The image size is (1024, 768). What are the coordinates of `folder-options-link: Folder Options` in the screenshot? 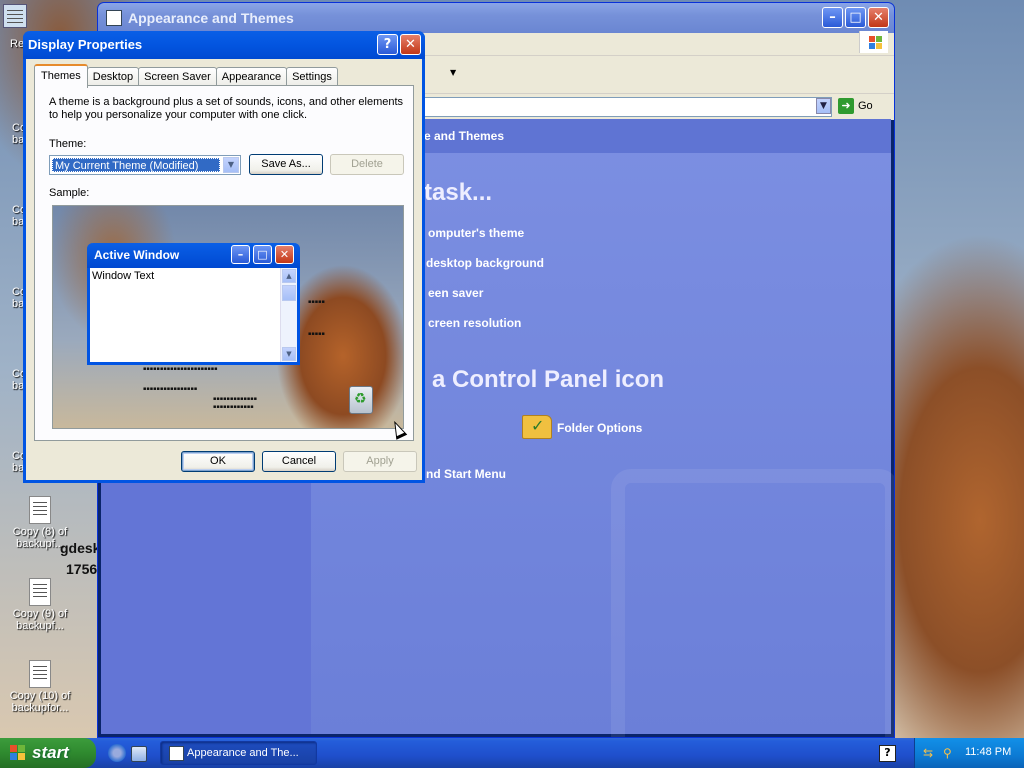 It's located at (599, 428).